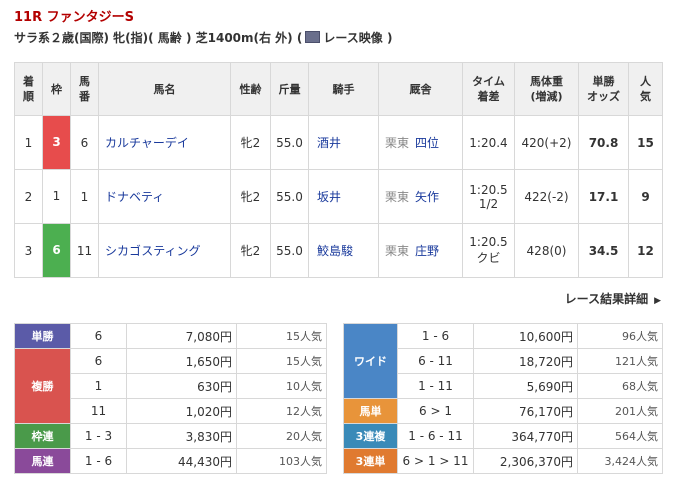 The image size is (675, 487). I want to click on payout-yen: 364,770円, so click(525, 436).